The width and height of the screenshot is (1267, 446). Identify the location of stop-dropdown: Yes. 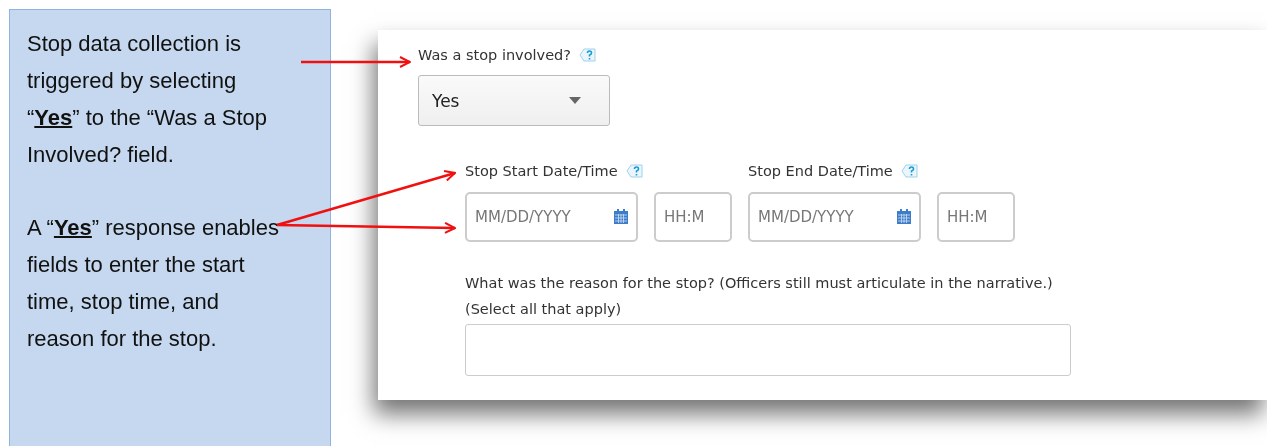
(514, 100).